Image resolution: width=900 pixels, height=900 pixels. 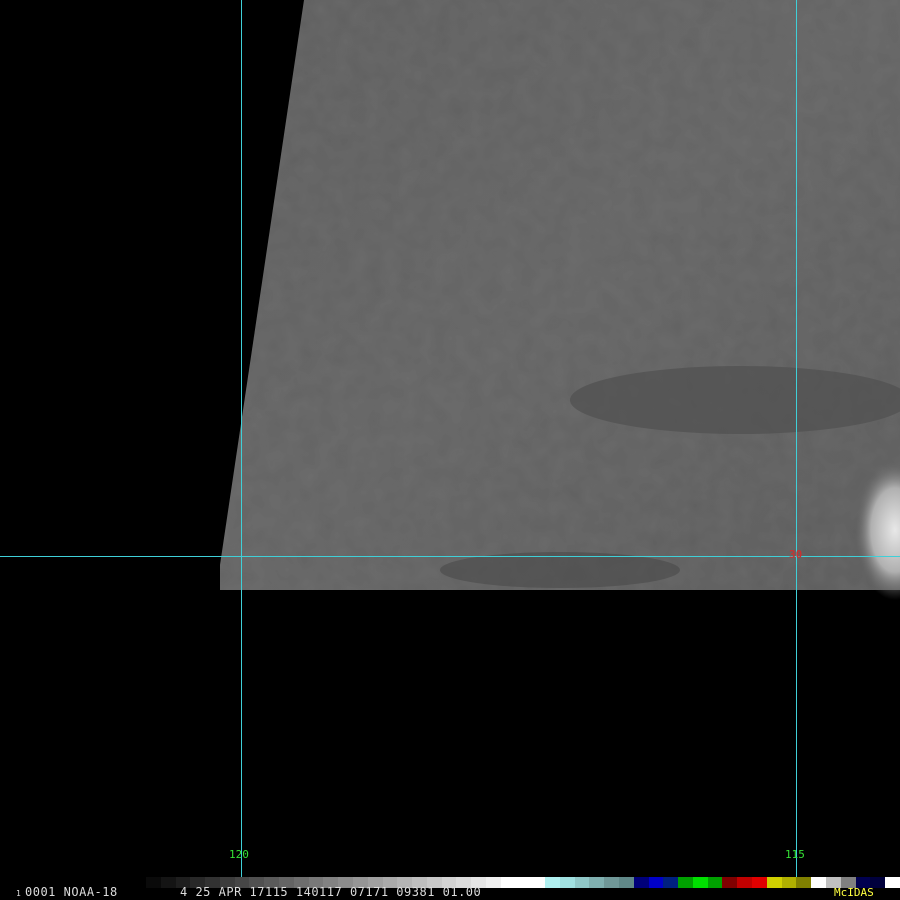 I want to click on frame-number: 0001 NOAA-18, so click(x=71, y=892).